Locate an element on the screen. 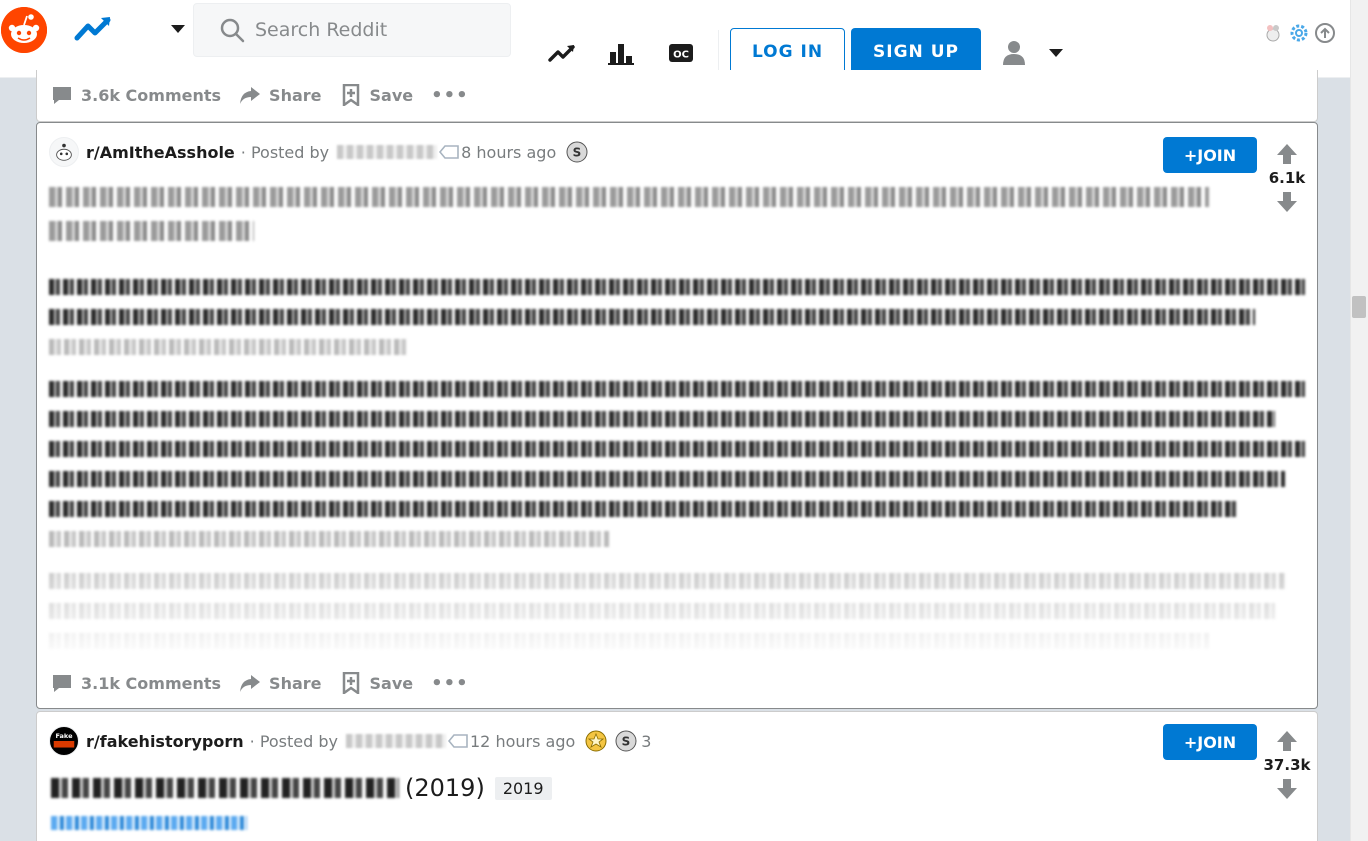 Image resolution: width=1368 pixels, height=841 pixels. vote-controls: 6.1k is located at coordinates (1287, 178).